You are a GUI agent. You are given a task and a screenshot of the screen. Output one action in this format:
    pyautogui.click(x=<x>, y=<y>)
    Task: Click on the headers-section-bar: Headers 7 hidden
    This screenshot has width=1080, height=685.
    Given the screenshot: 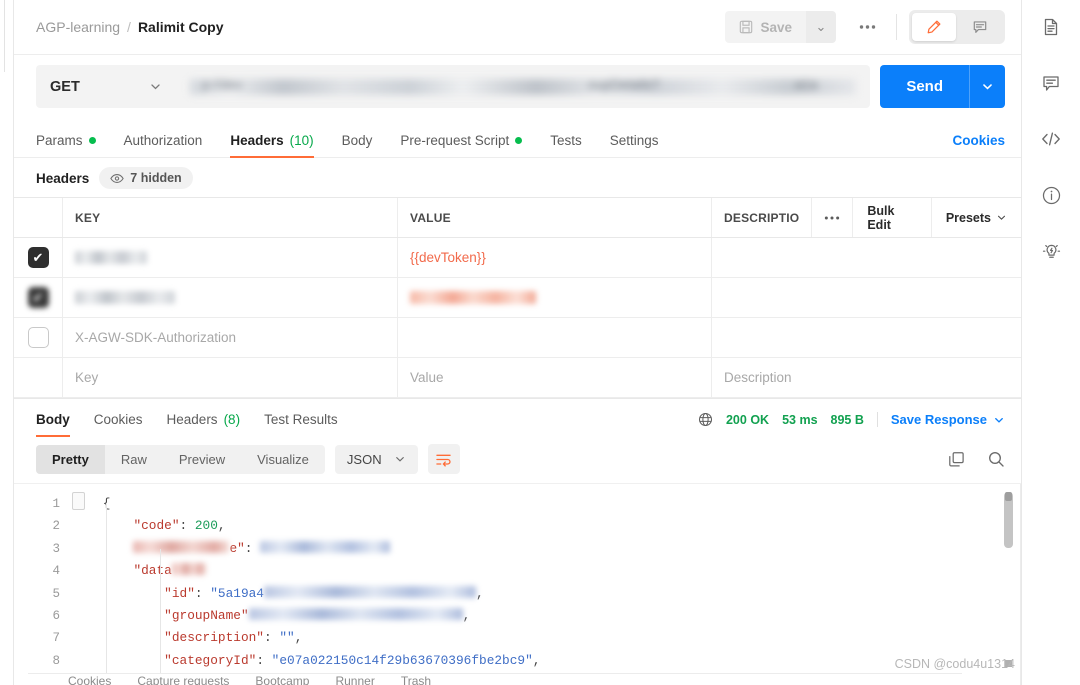 What is the action you would take?
    pyautogui.click(x=517, y=177)
    